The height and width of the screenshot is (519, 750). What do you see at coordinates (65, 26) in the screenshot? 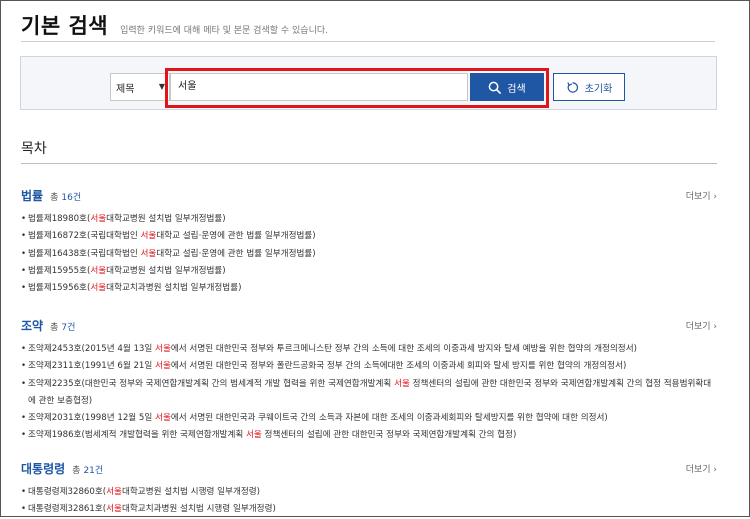
I see `page-title: 기본 검색` at bounding box center [65, 26].